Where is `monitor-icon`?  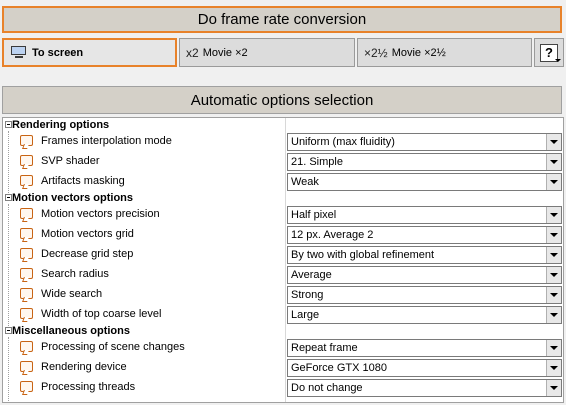 monitor-icon is located at coordinates (19, 52).